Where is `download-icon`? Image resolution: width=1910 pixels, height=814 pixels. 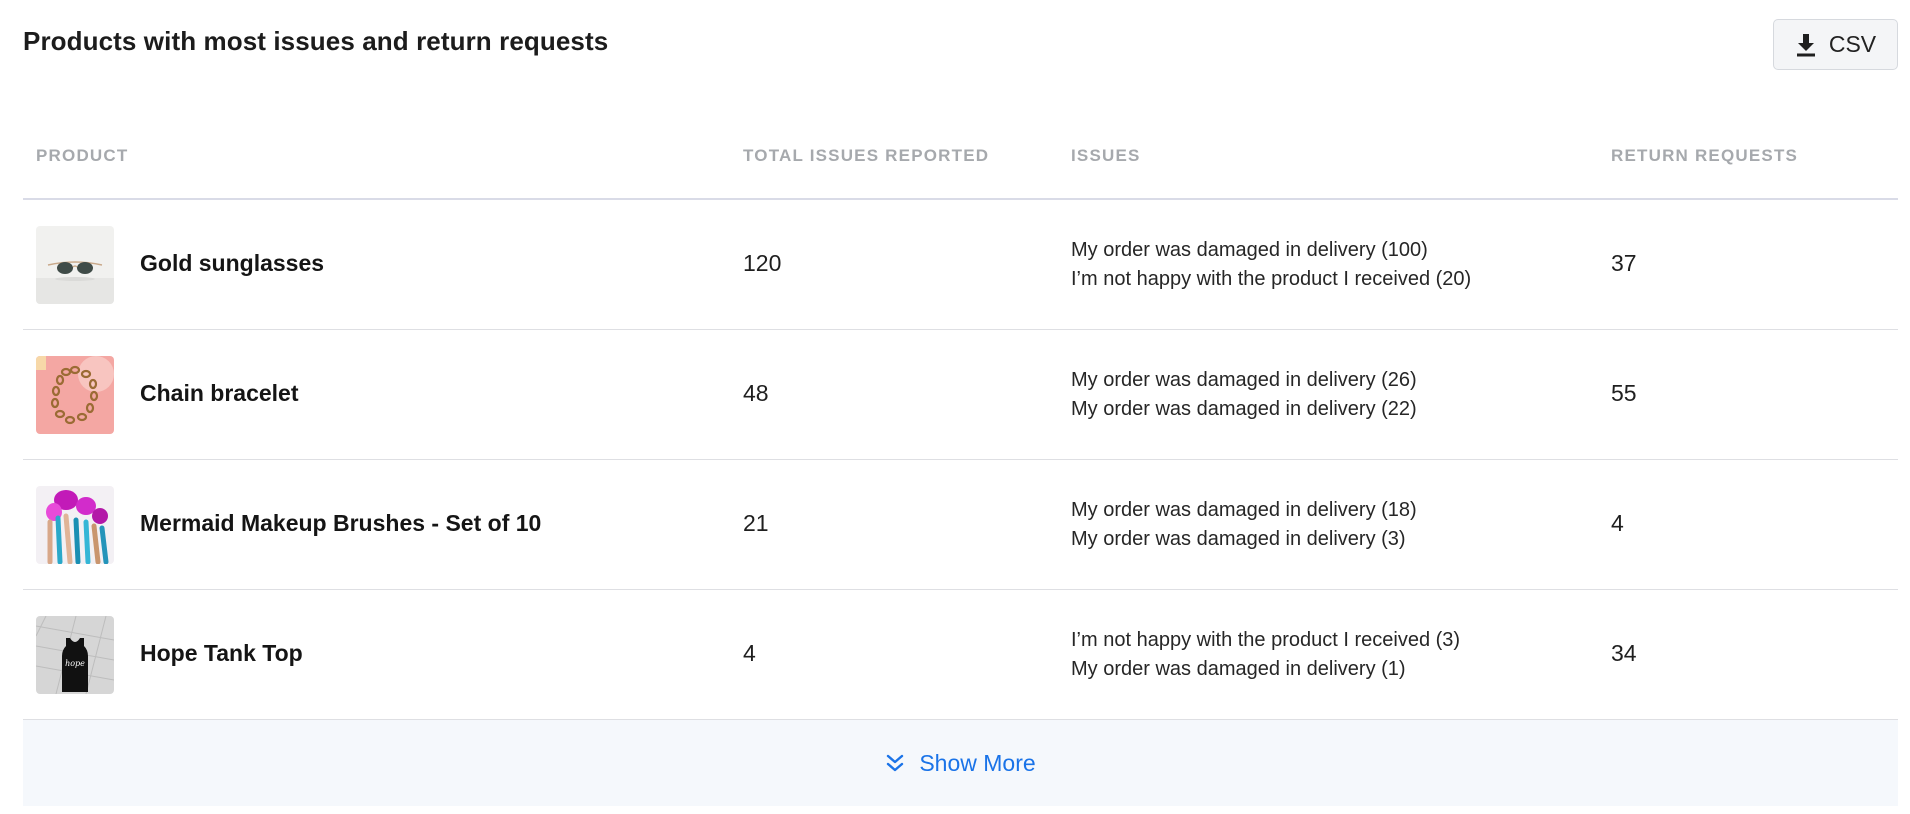 download-icon is located at coordinates (1805, 44).